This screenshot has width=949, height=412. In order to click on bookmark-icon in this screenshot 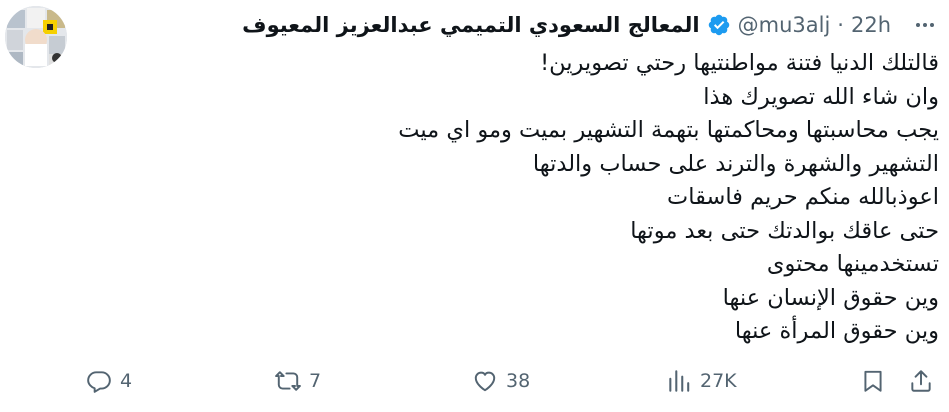, I will do `click(873, 381)`.